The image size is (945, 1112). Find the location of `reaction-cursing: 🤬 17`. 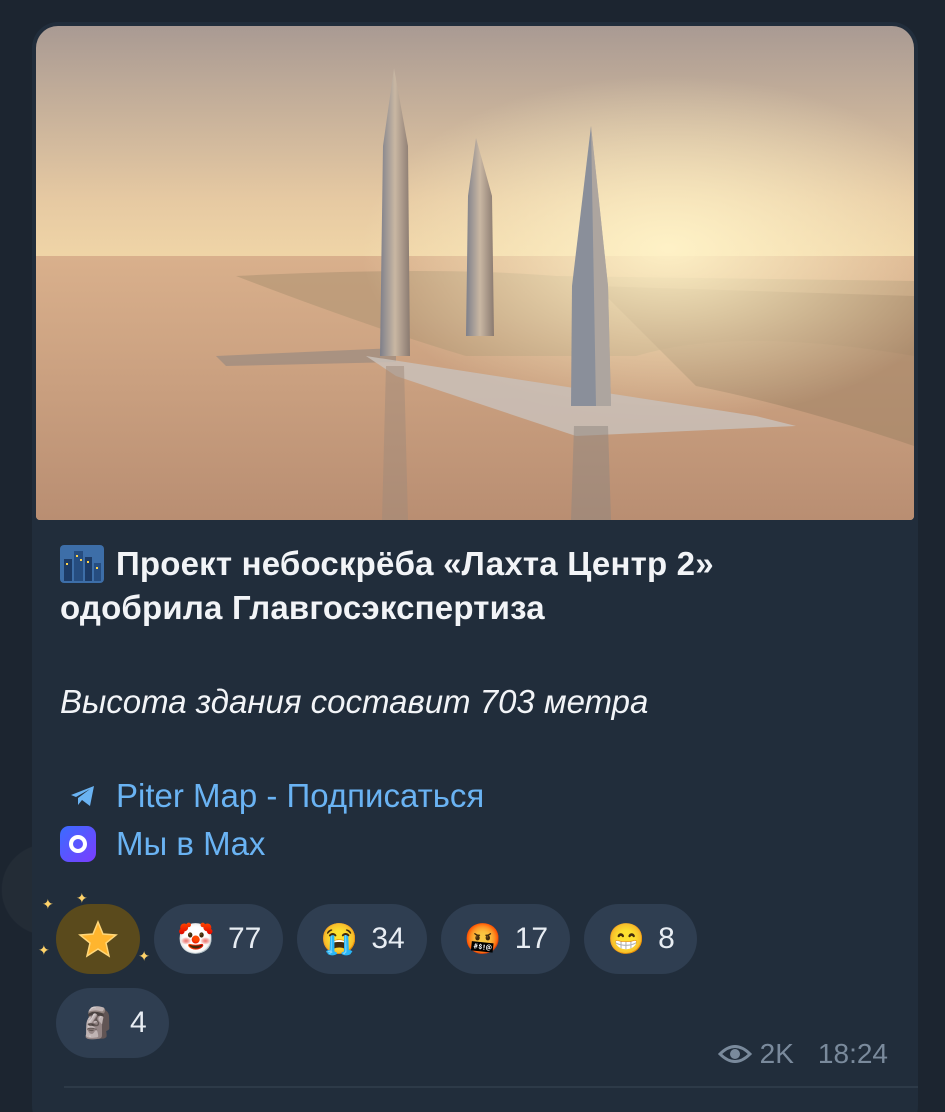

reaction-cursing: 🤬 17 is located at coordinates (505, 939).